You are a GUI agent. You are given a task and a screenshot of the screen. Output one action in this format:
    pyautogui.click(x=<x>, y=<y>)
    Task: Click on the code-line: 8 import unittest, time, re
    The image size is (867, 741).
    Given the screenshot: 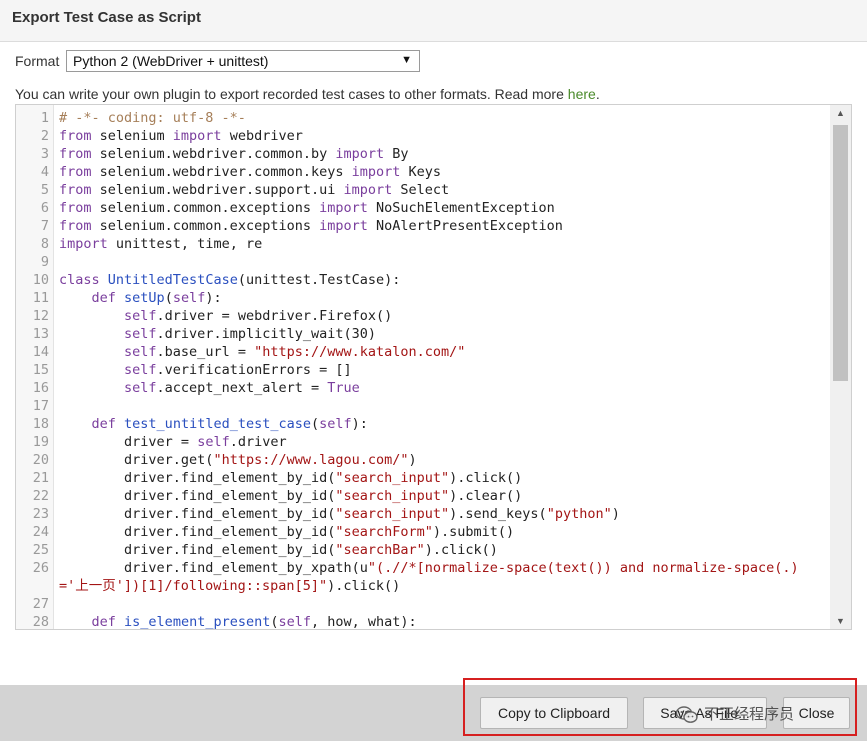 What is the action you would take?
    pyautogui.click(x=423, y=244)
    